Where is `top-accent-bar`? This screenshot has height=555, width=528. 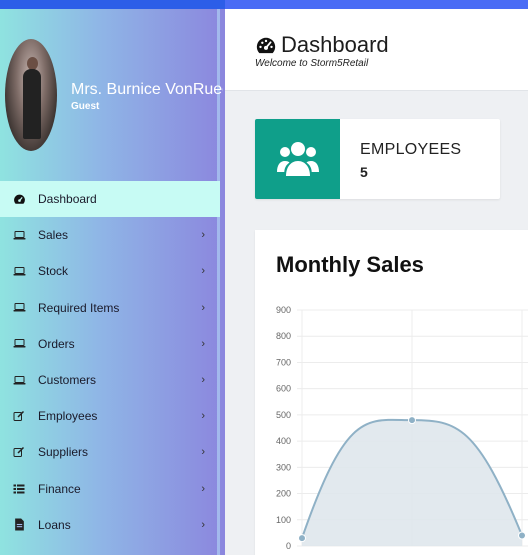 top-accent-bar is located at coordinates (264, 4).